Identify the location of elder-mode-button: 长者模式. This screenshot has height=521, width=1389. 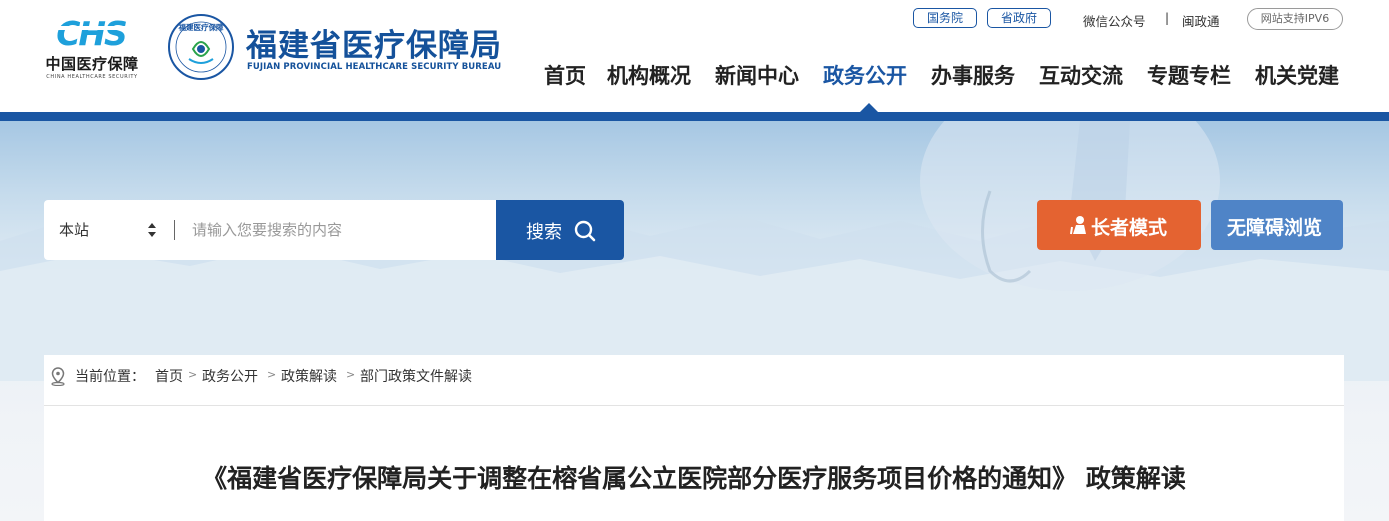
(1119, 225).